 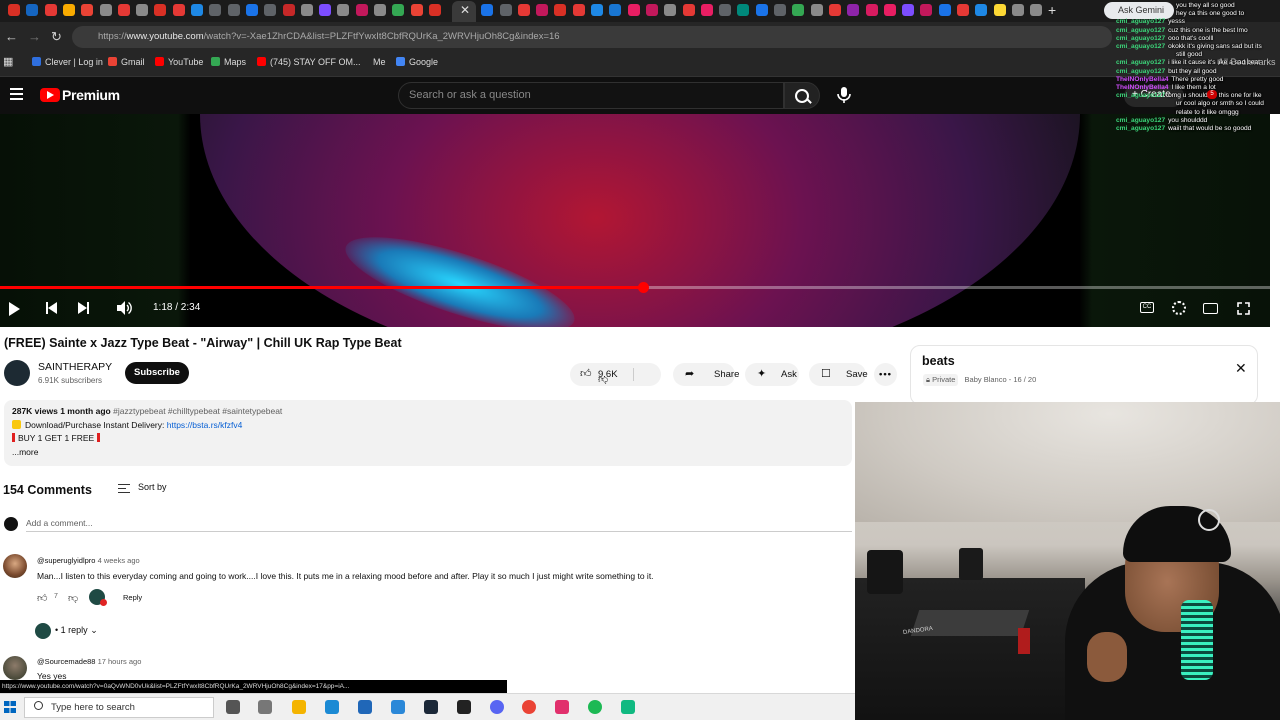 What do you see at coordinates (365, 707) in the screenshot?
I see `store-icon` at bounding box center [365, 707].